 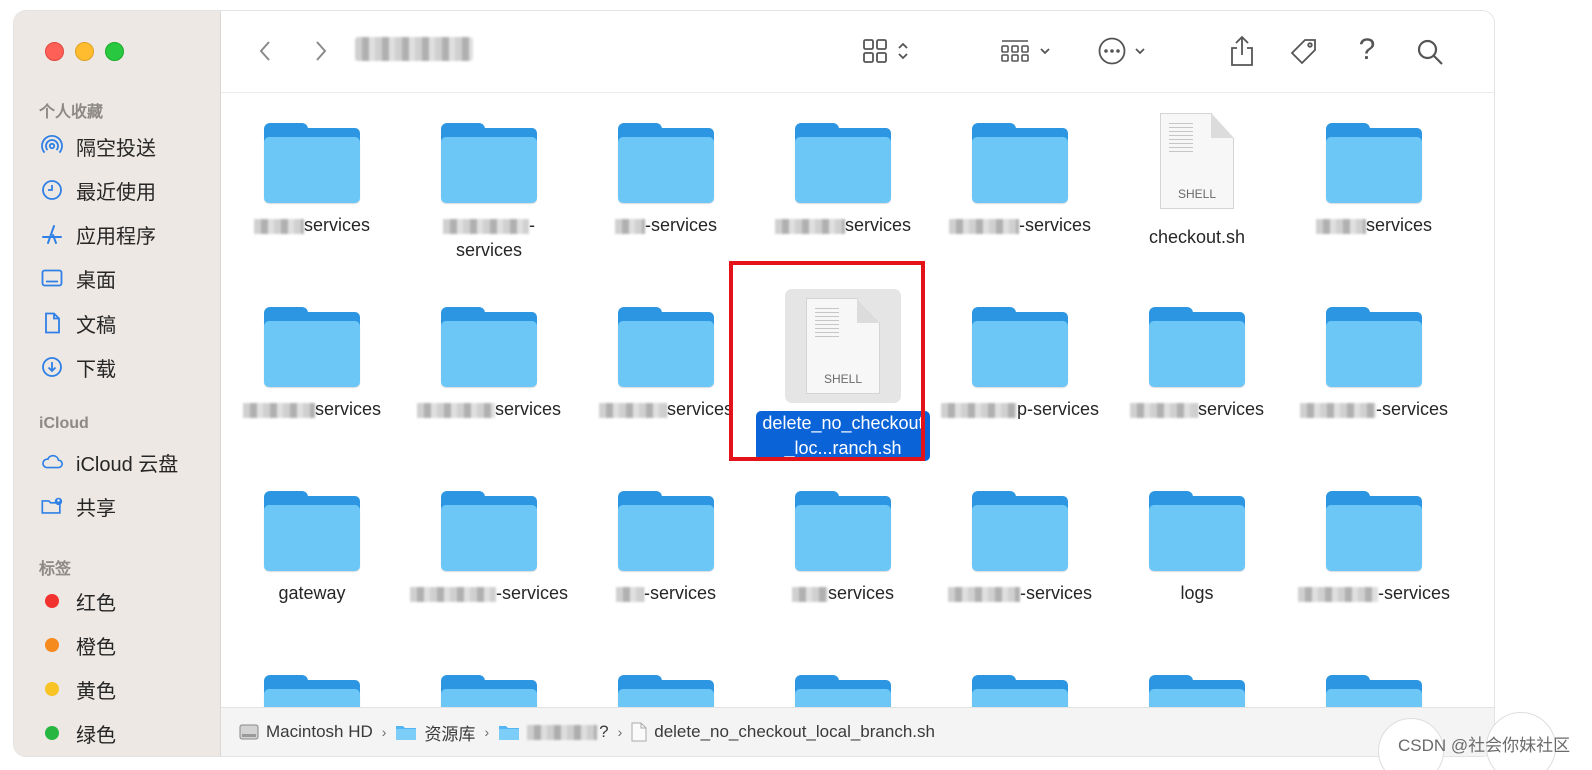 What do you see at coordinates (1019, 409) in the screenshot?
I see `file-label: p-services` at bounding box center [1019, 409].